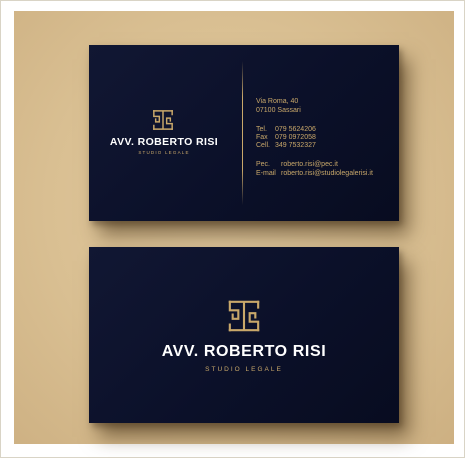  Describe the element at coordinates (263, 164) in the screenshot. I see `pec-label: Pec.` at that location.